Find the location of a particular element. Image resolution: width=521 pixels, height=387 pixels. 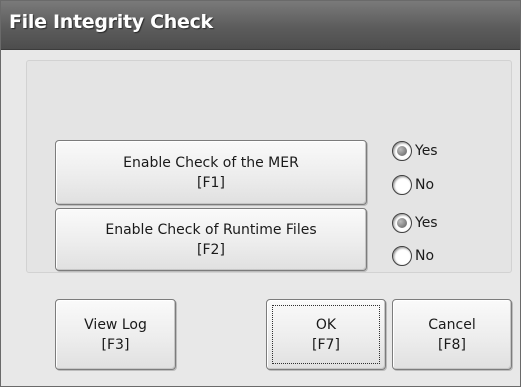

cancel-button: Cancel [F8] is located at coordinates (452, 334).